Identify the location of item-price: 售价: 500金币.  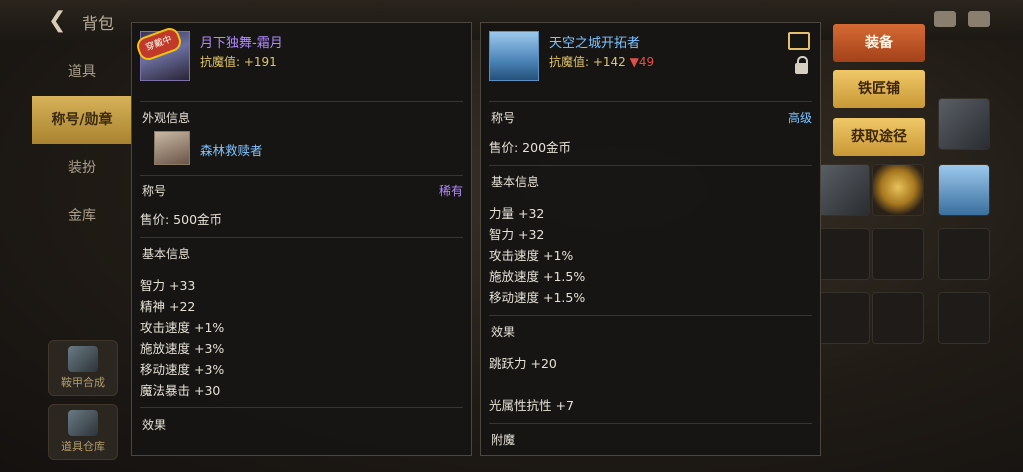
(181, 219).